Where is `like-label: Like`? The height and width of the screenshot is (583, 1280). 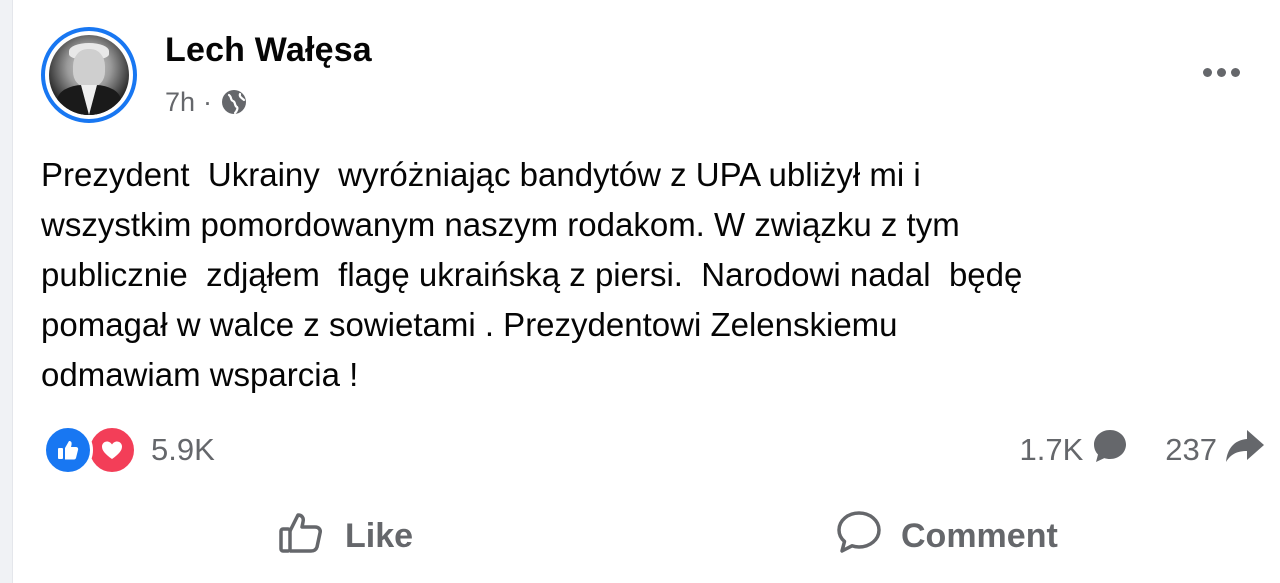 like-label: Like is located at coordinates (379, 535).